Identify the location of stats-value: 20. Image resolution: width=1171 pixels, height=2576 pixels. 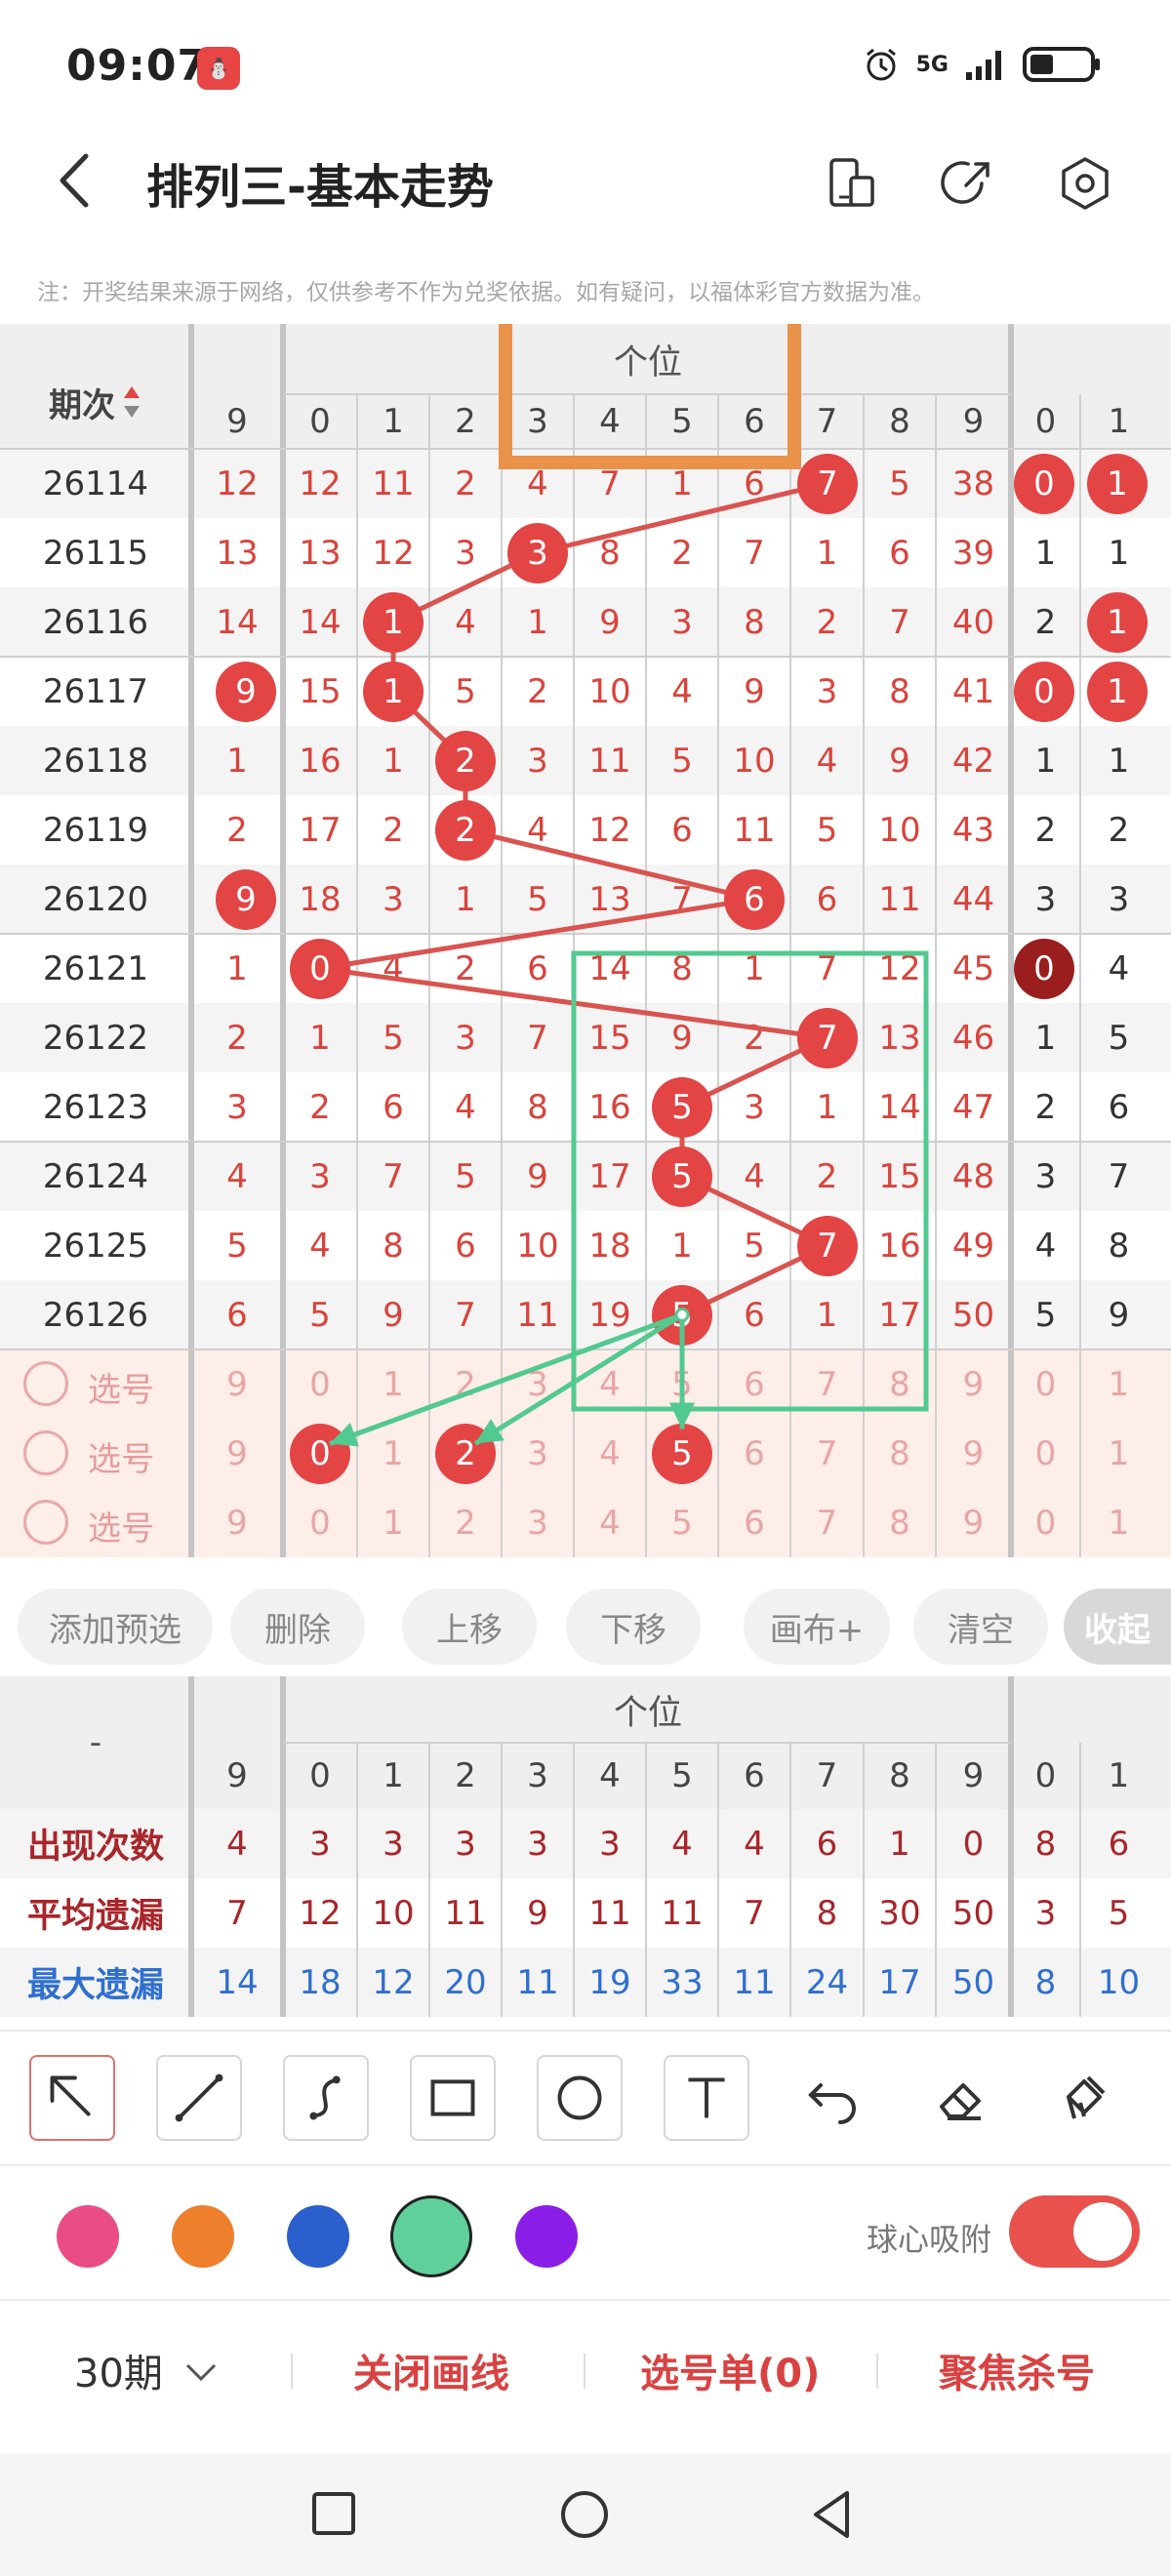
(465, 1982).